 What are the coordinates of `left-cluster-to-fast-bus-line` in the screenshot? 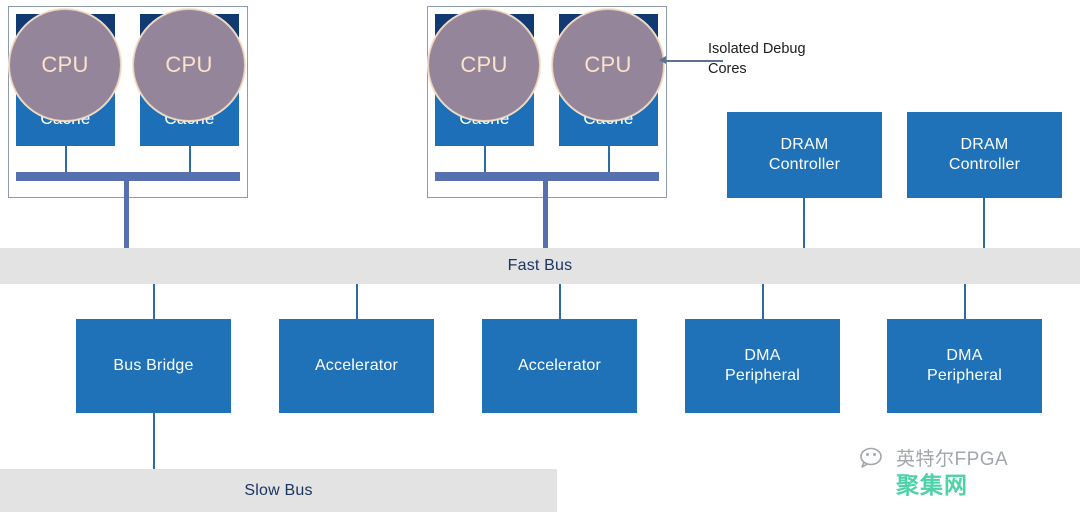 It's located at (126, 215).